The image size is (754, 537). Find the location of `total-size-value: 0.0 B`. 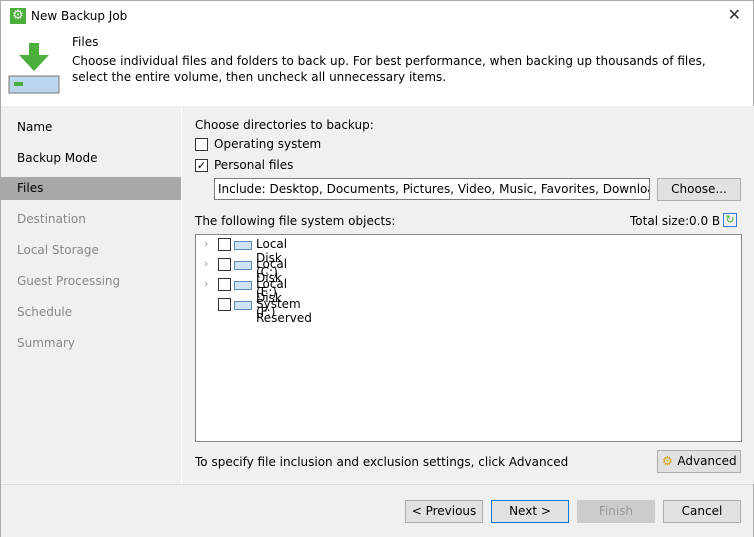

total-size-value: 0.0 B is located at coordinates (705, 221).